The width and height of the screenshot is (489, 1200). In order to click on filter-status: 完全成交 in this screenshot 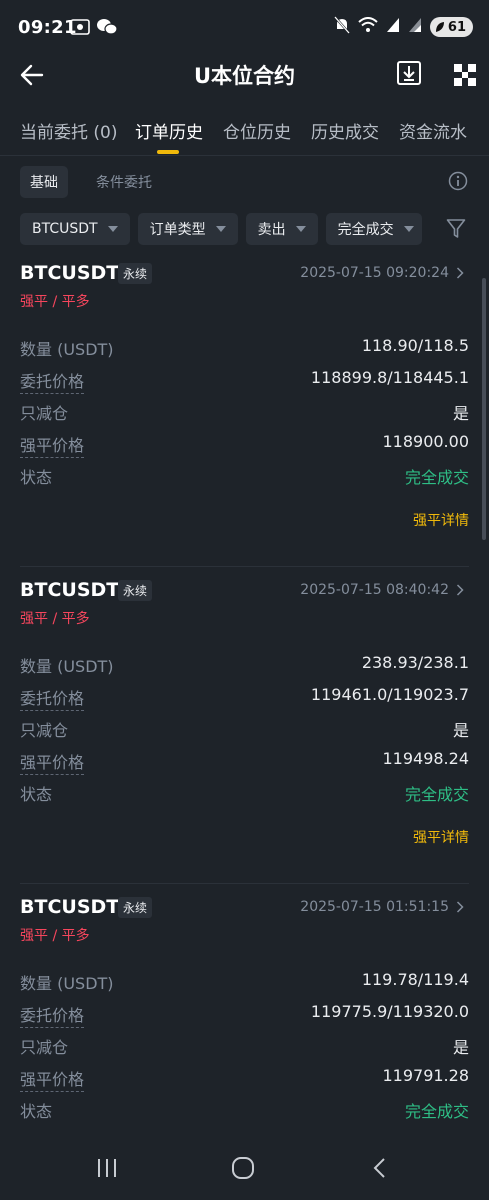, I will do `click(373, 229)`.